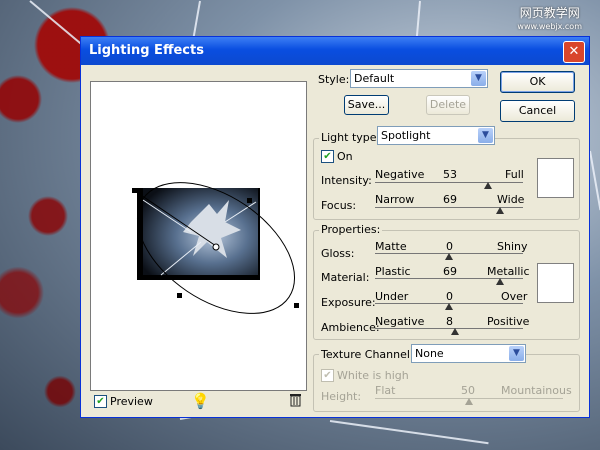 The width and height of the screenshot is (600, 450). Describe the element at coordinates (400, 321) in the screenshot. I see `ambience-left-label: Negative` at that location.